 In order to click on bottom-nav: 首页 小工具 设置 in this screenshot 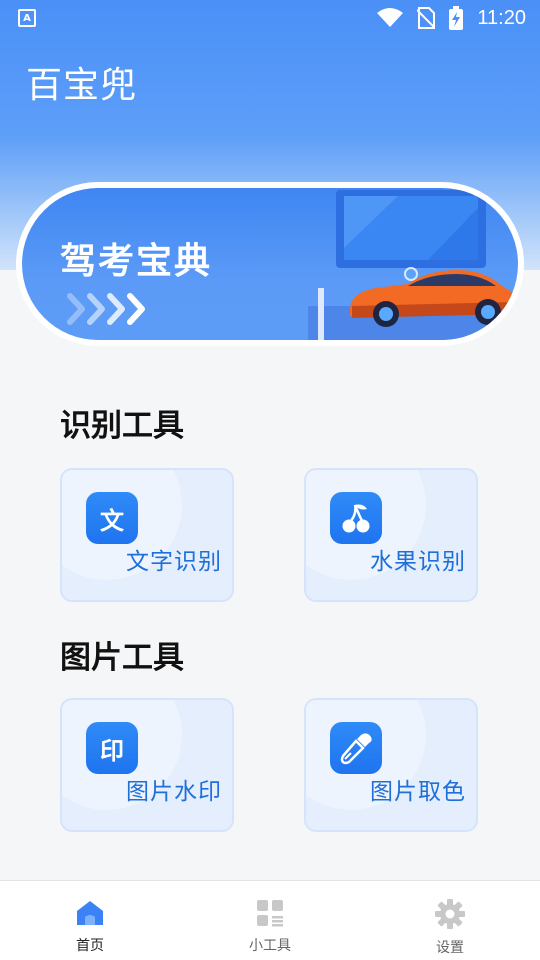, I will do `click(270, 920)`.